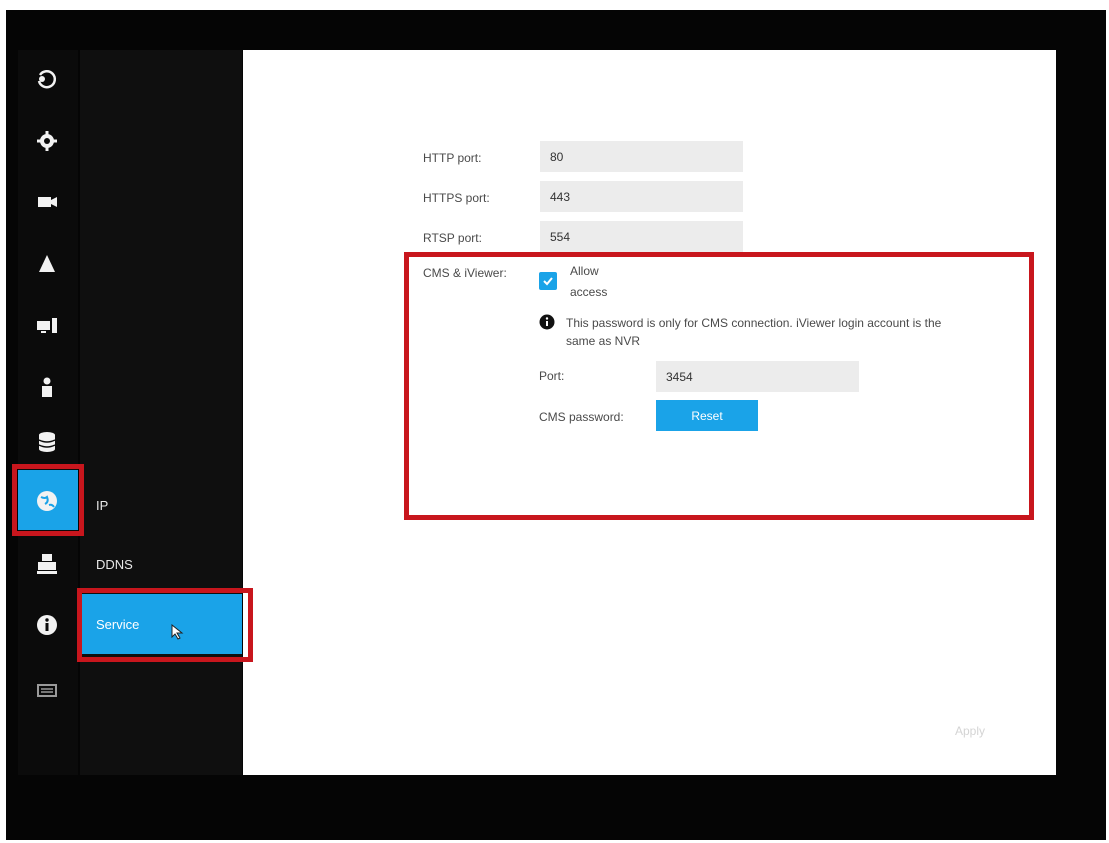 The image size is (1109, 843). I want to click on info-text-line-2: same as NVR, so click(603, 341).